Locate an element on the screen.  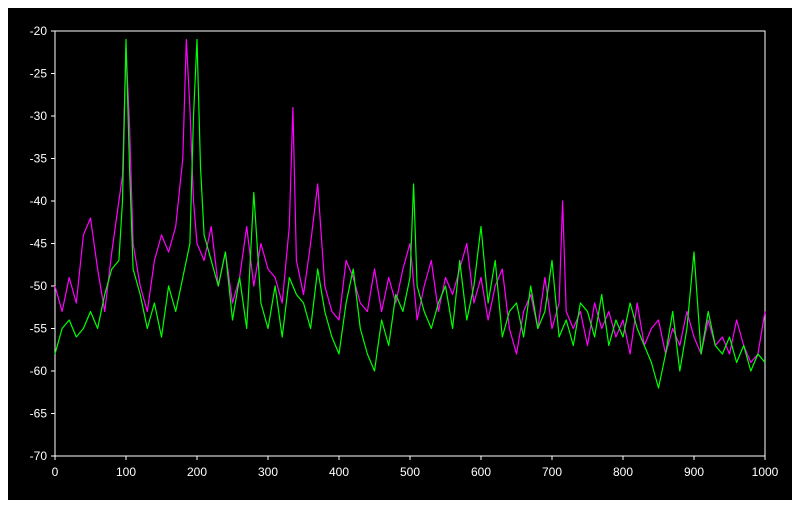
x-tick-label: 0 is located at coordinates (55, 472).